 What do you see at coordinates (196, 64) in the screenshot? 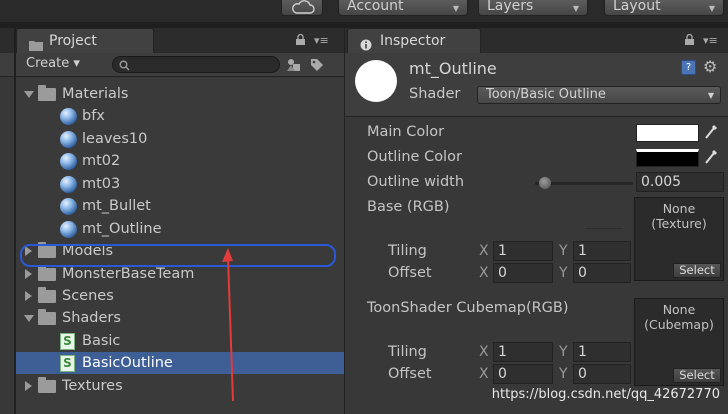
I see `search-input` at bounding box center [196, 64].